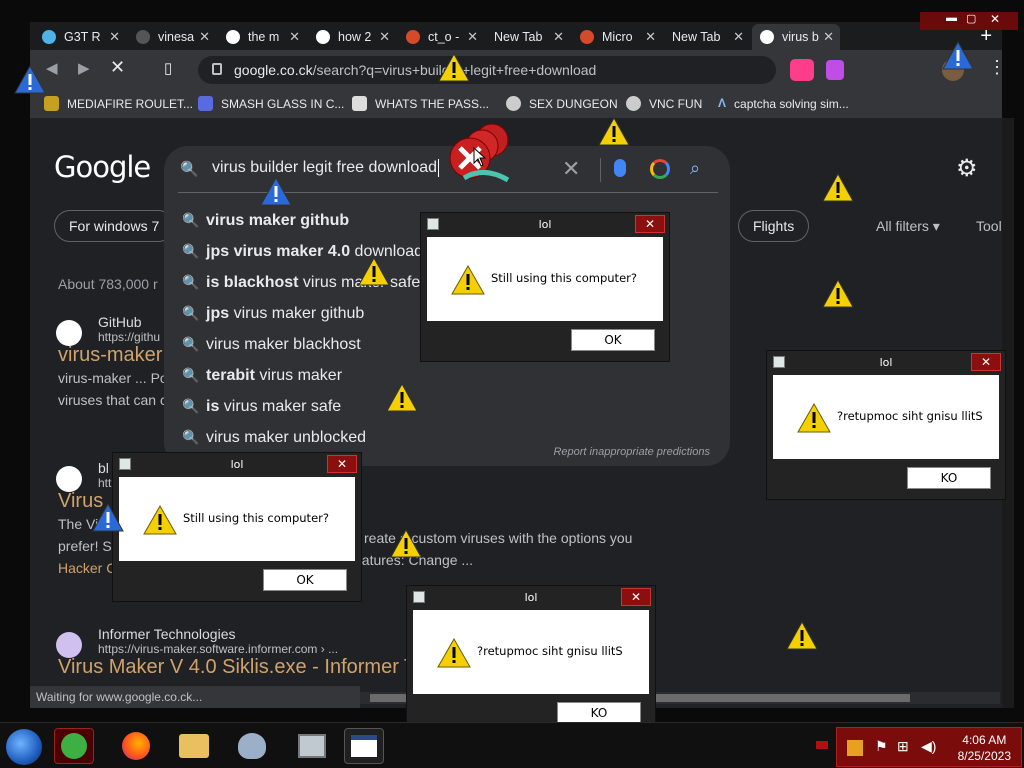 Image resolution: width=1024 pixels, height=768 pixels. I want to click on clock: 4:06 AM 8/25/2023, so click(984, 748).